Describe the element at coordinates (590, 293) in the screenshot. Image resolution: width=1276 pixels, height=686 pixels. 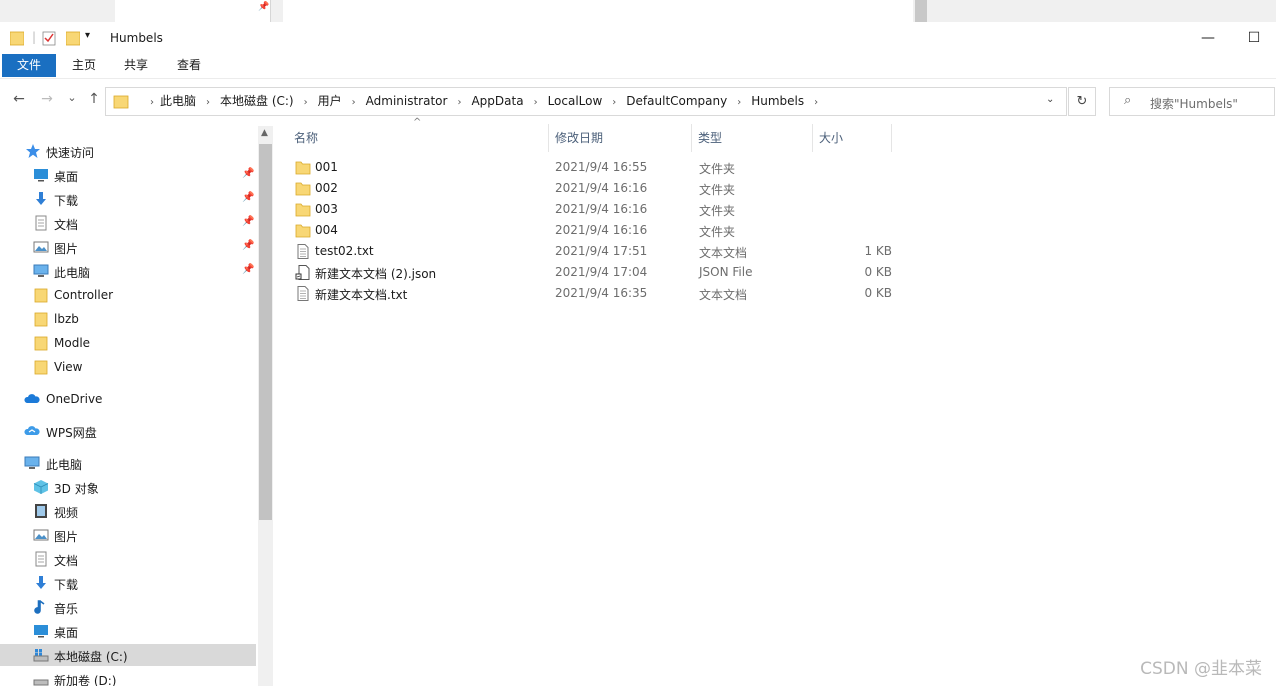
I see `table-row: 新建文本文档.txt 2021/9/4 16:35 文本文档 0 KB` at that location.